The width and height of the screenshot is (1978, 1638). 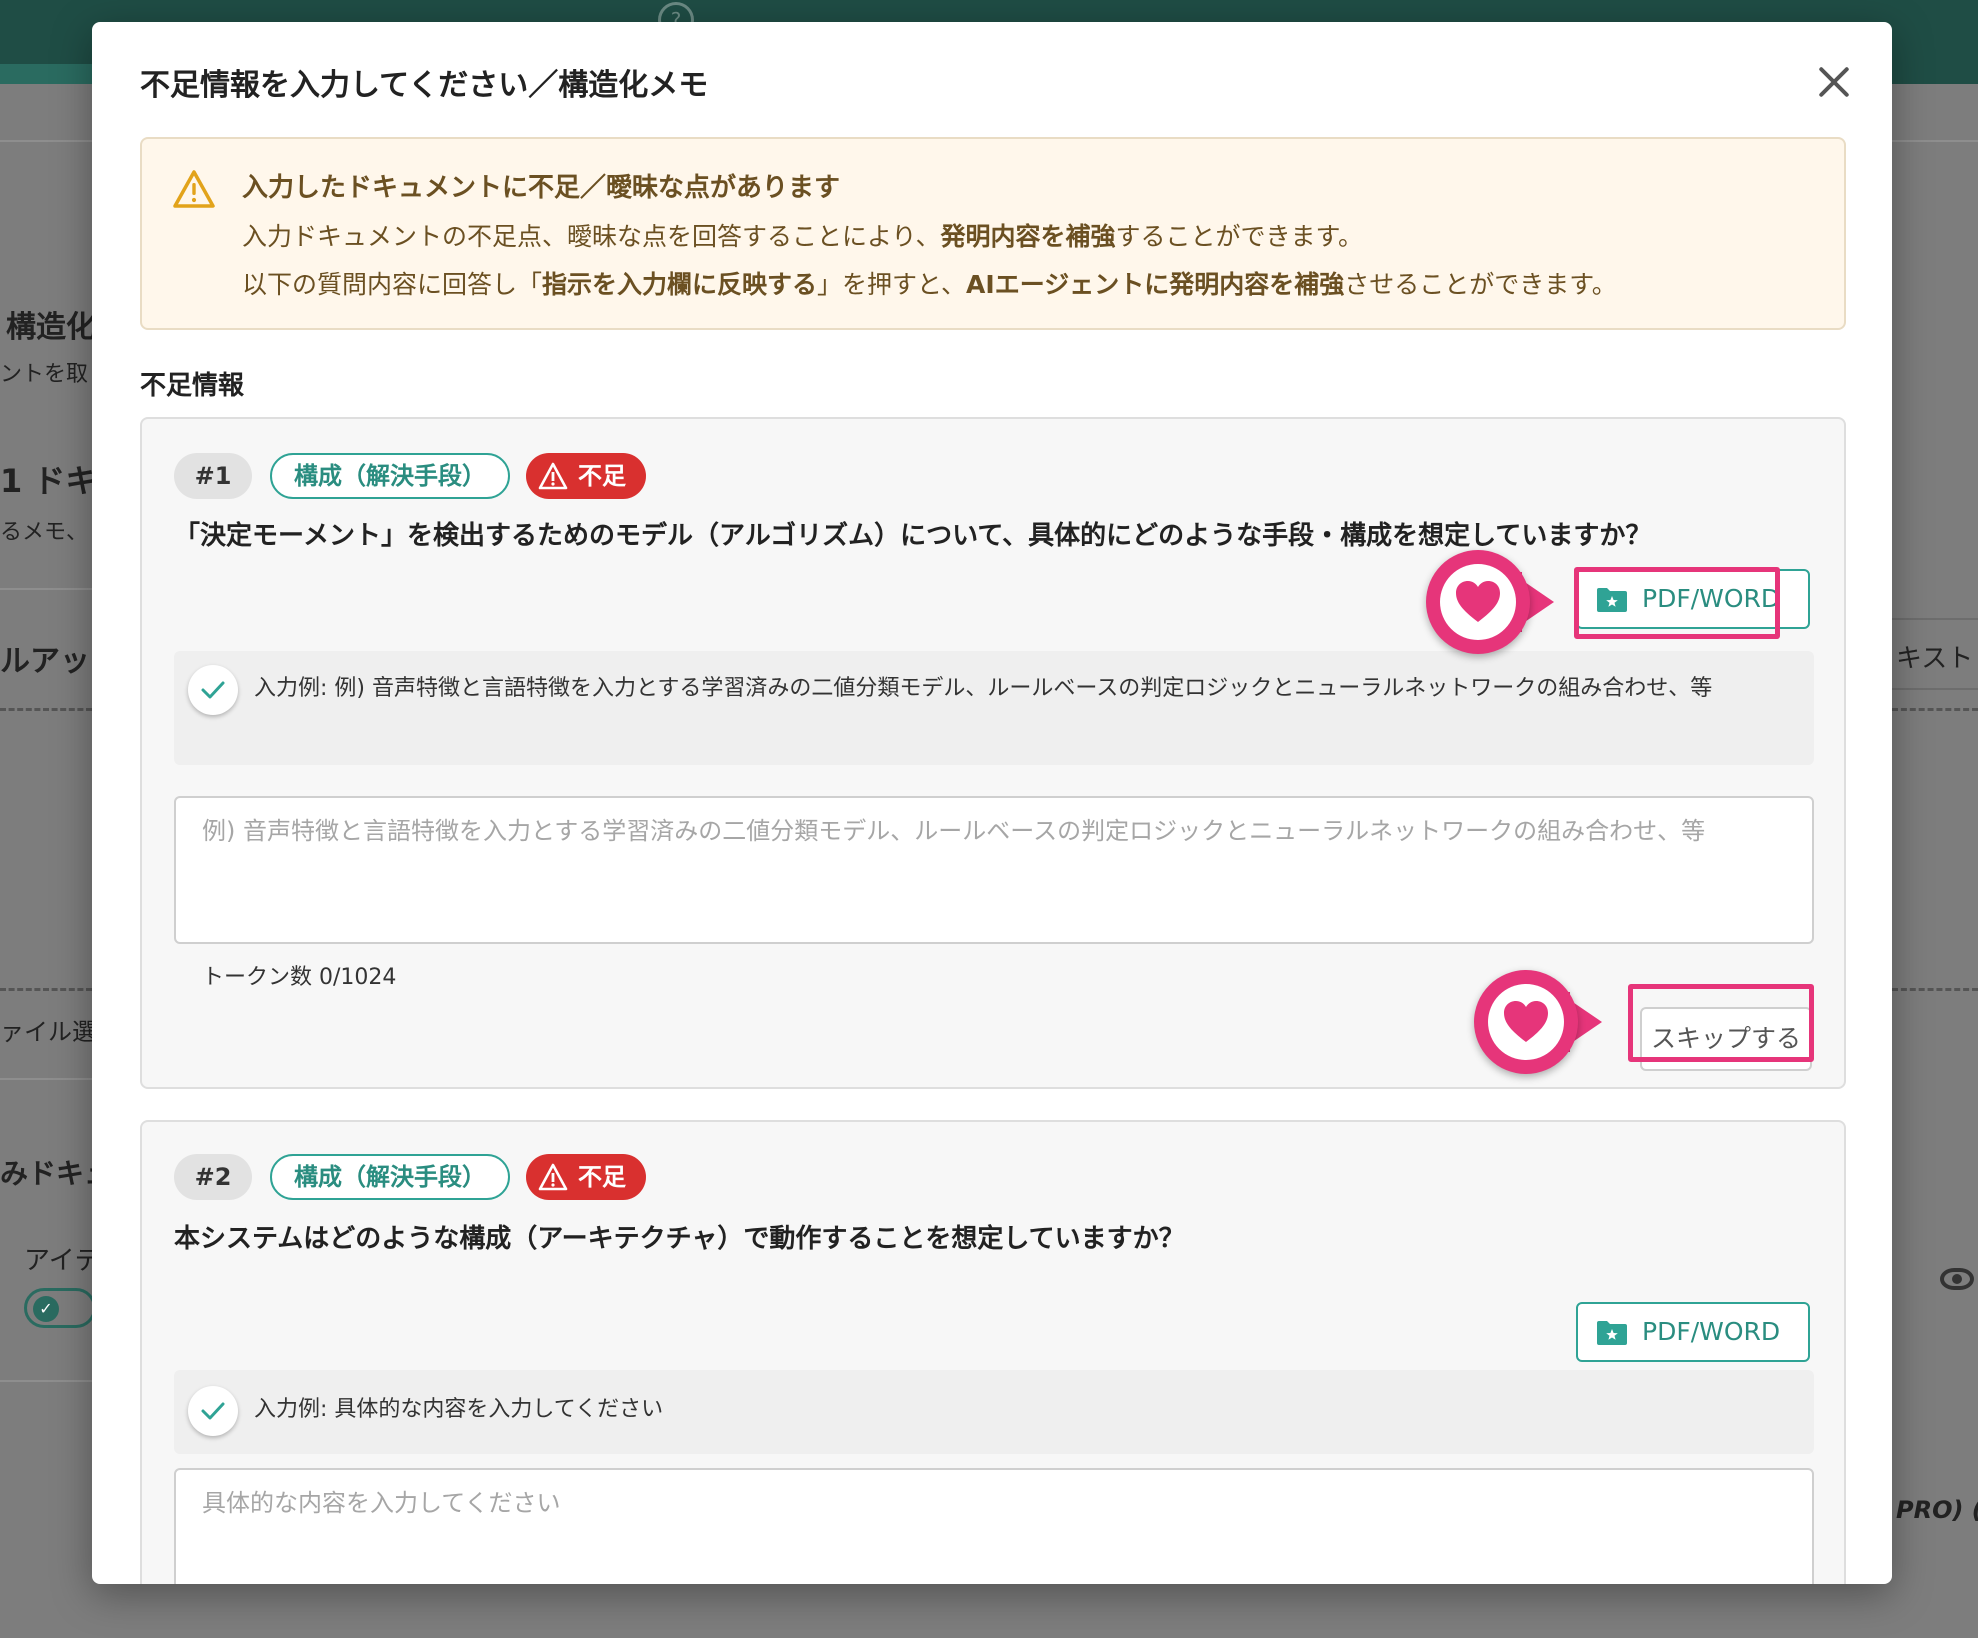 I want to click on alert-text: 入力ドキュメントの不足点、曖昧な点を回答することにより、, so click(x=591, y=236).